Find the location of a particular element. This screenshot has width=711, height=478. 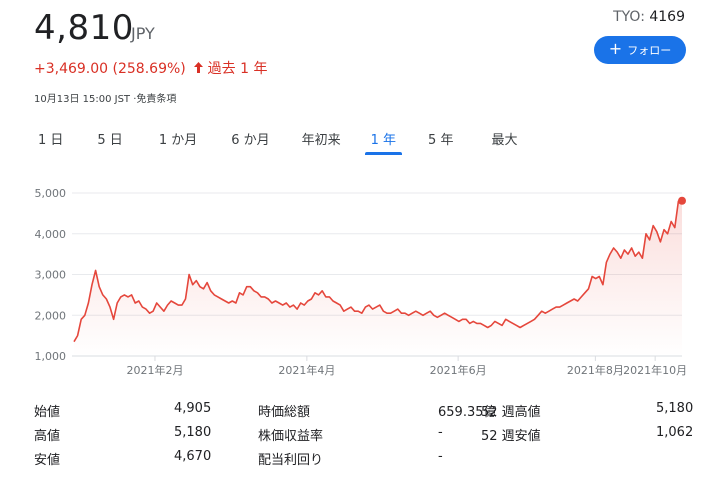

stat-label: 高値 is located at coordinates (47, 436).